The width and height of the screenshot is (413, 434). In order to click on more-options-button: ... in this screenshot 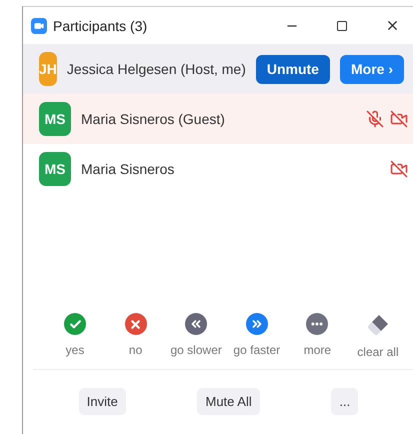, I will do `click(344, 401)`.